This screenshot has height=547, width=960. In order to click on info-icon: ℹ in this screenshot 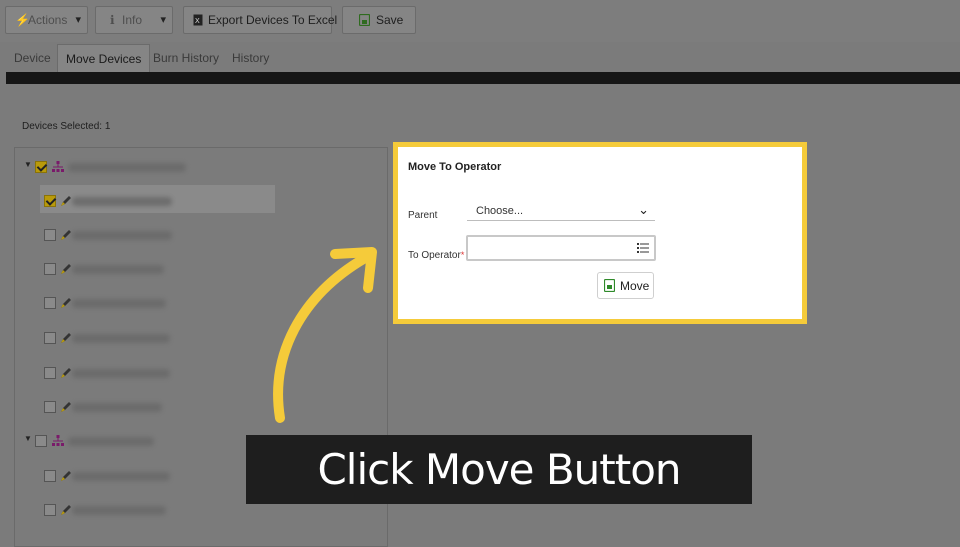, I will do `click(112, 20)`.